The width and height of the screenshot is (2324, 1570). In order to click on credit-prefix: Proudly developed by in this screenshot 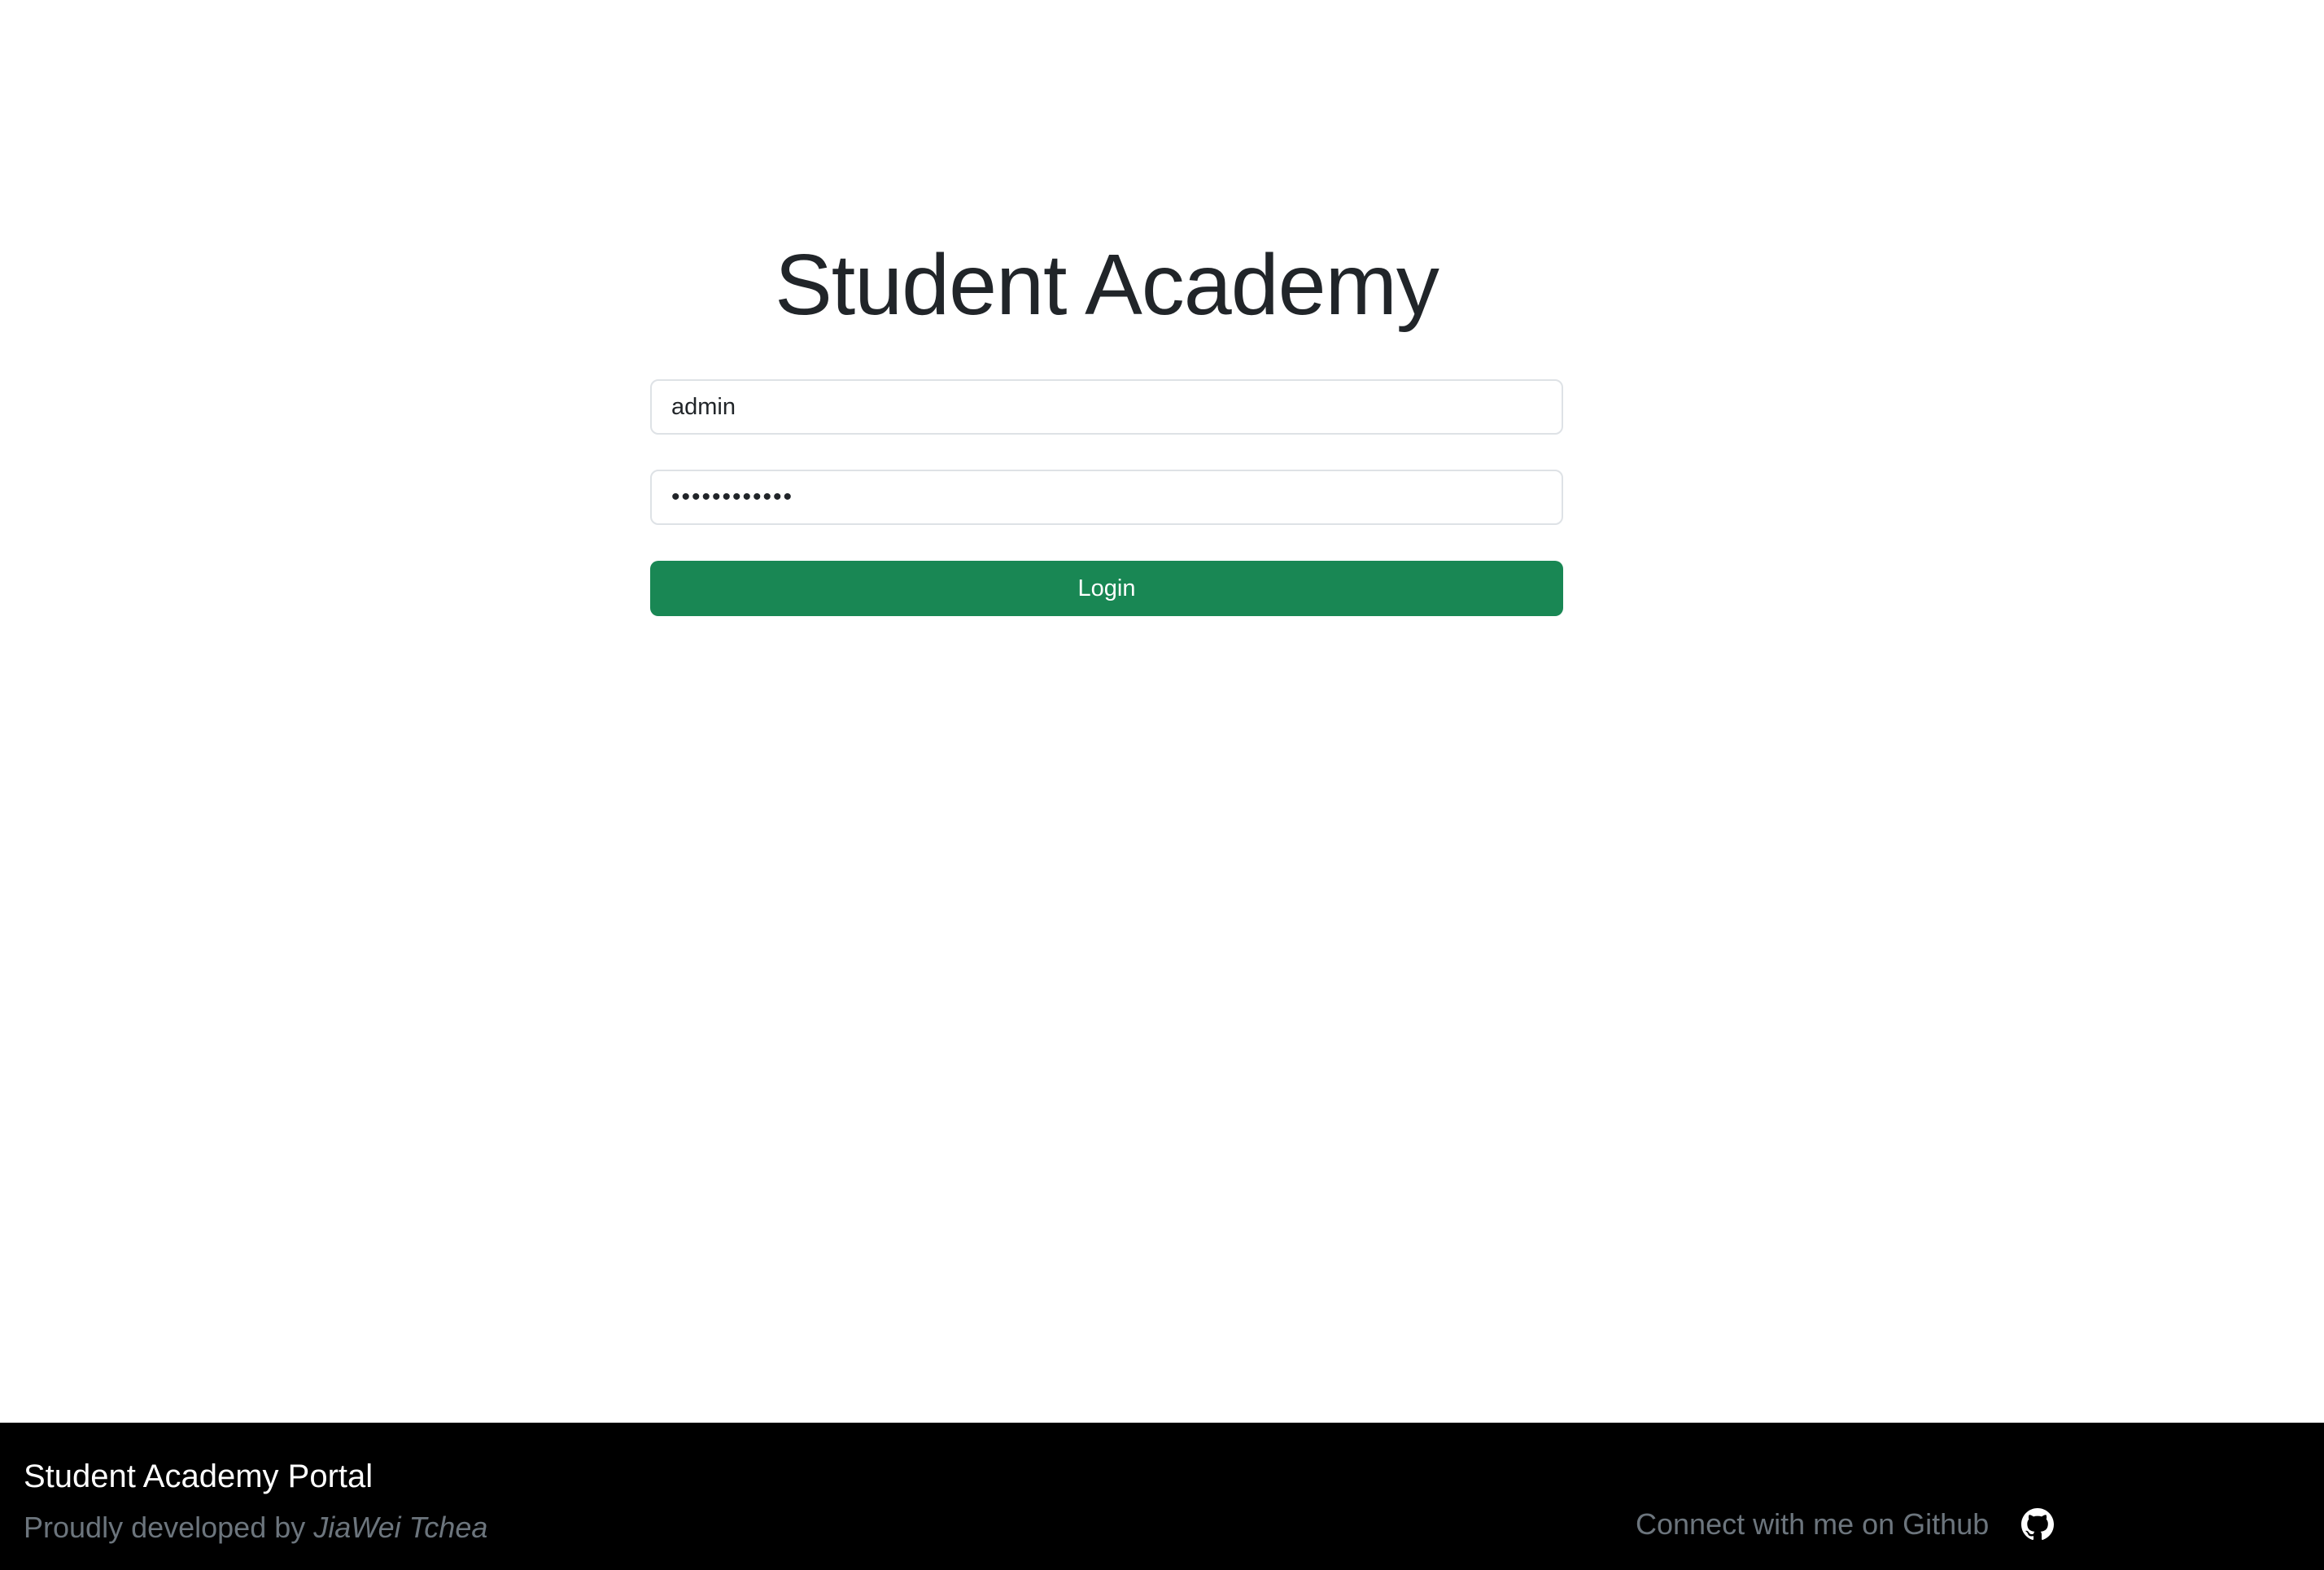, I will do `click(169, 1527)`.